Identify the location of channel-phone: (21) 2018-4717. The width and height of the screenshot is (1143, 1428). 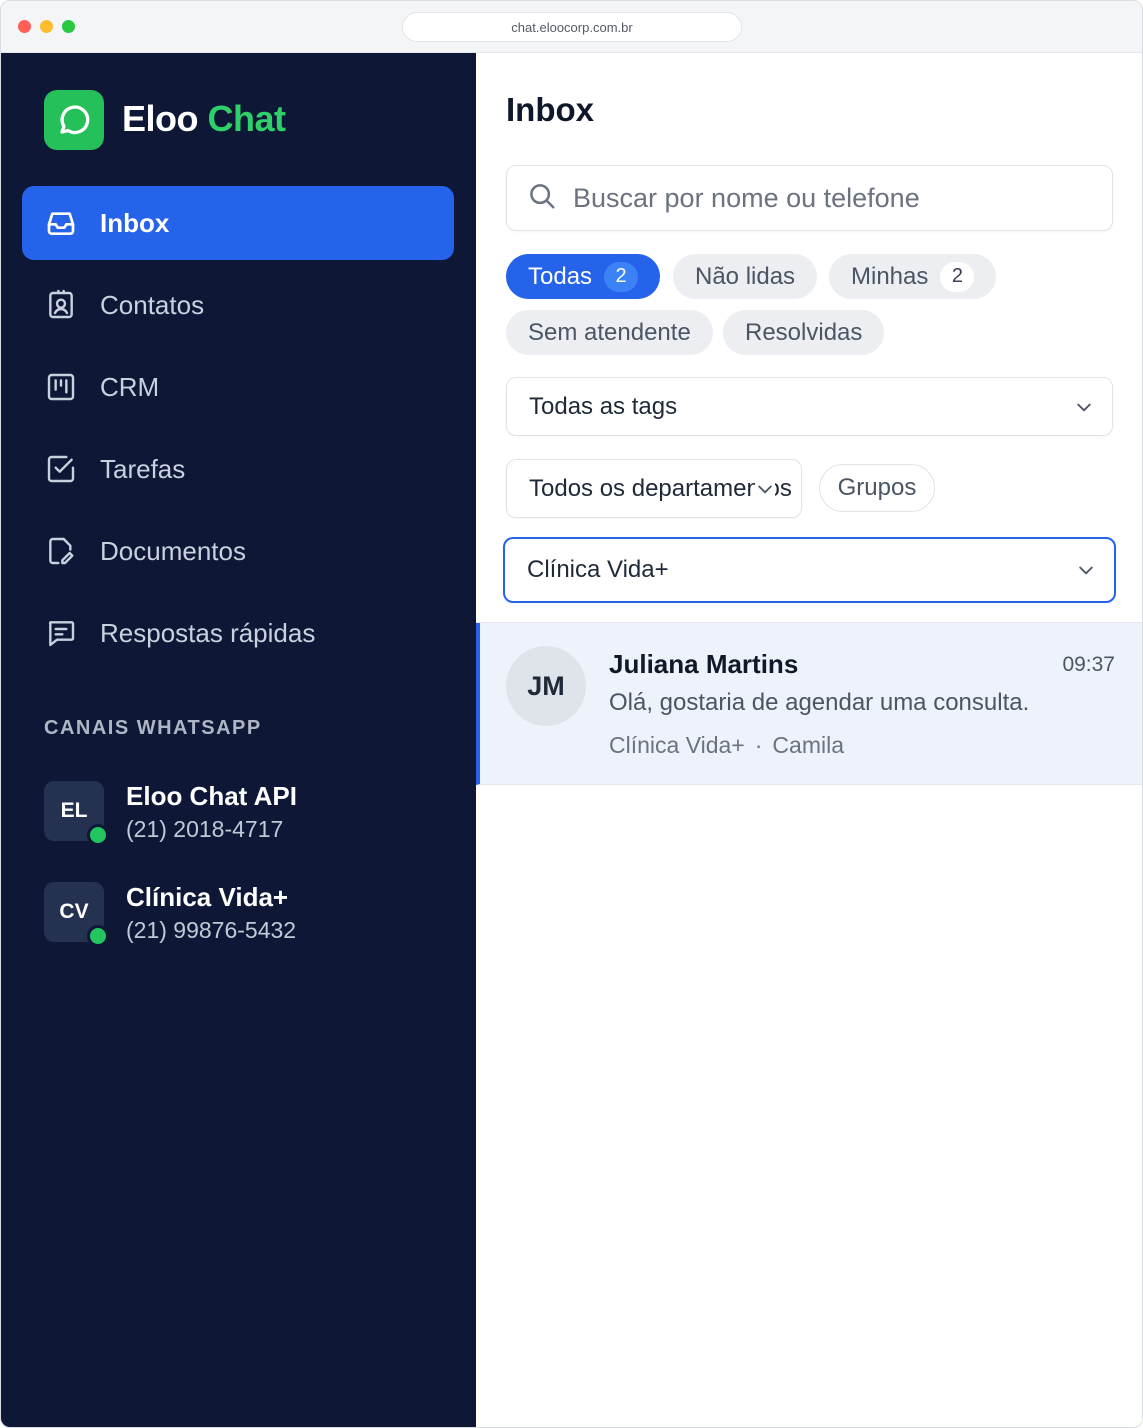
(205, 829).